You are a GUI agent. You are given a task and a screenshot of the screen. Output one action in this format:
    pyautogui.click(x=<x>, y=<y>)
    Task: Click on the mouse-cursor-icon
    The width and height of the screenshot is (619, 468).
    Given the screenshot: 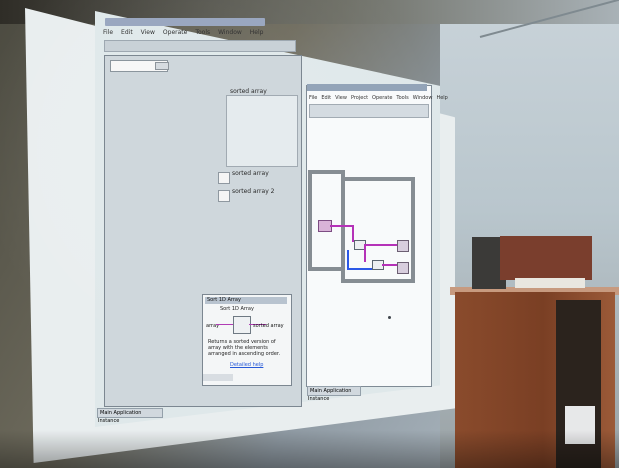 What is the action you would take?
    pyautogui.click(x=389, y=317)
    